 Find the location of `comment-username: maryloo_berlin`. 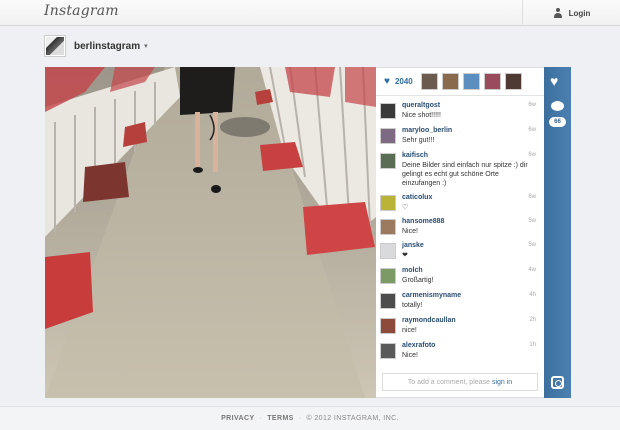

comment-username: maryloo_berlin is located at coordinates (427, 130).